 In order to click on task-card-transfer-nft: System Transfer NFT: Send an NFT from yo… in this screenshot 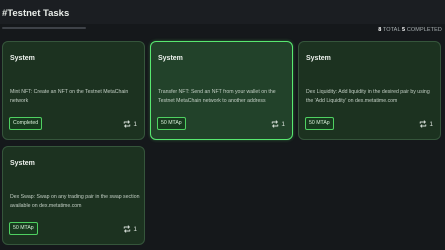, I will do `click(221, 90)`.